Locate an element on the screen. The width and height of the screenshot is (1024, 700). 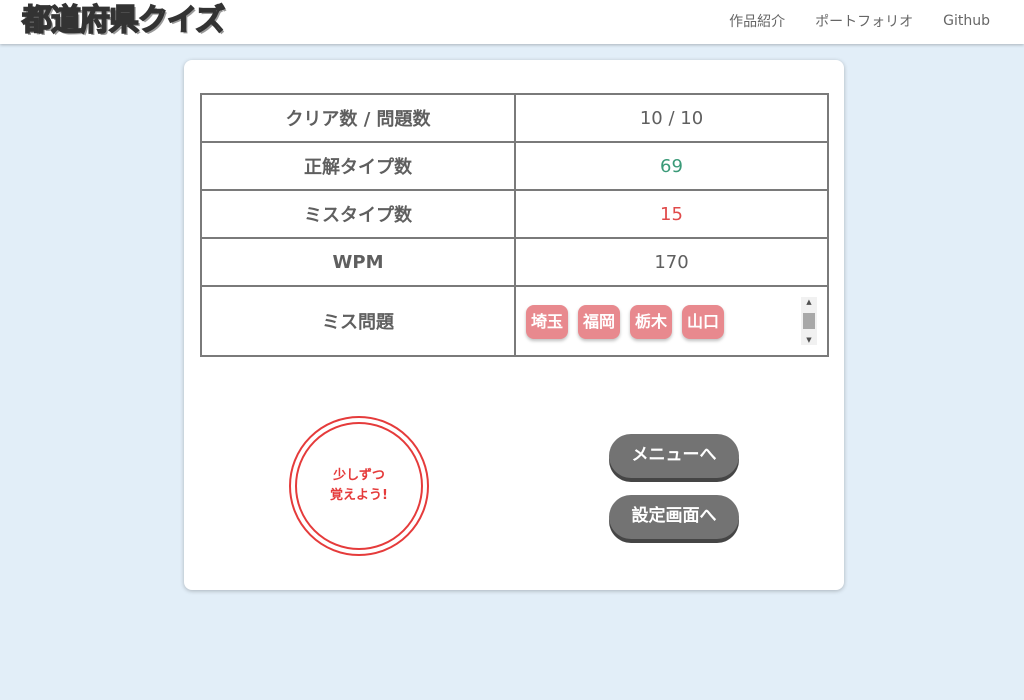
wpm-label: WPM is located at coordinates (358, 262).